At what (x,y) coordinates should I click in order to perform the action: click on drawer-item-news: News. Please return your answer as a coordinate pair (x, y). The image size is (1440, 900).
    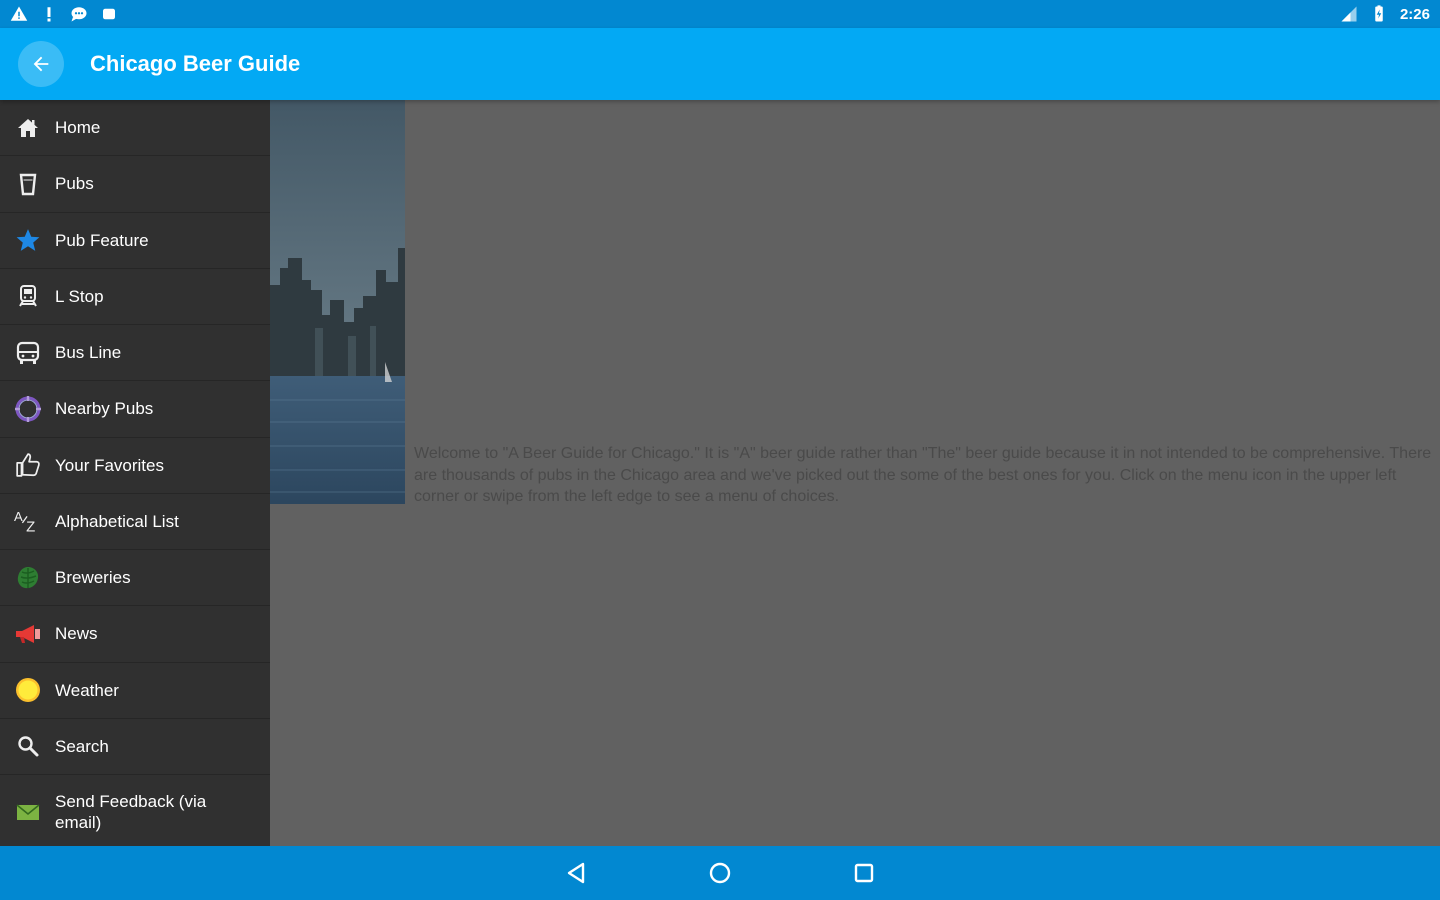
    Looking at the image, I should click on (135, 634).